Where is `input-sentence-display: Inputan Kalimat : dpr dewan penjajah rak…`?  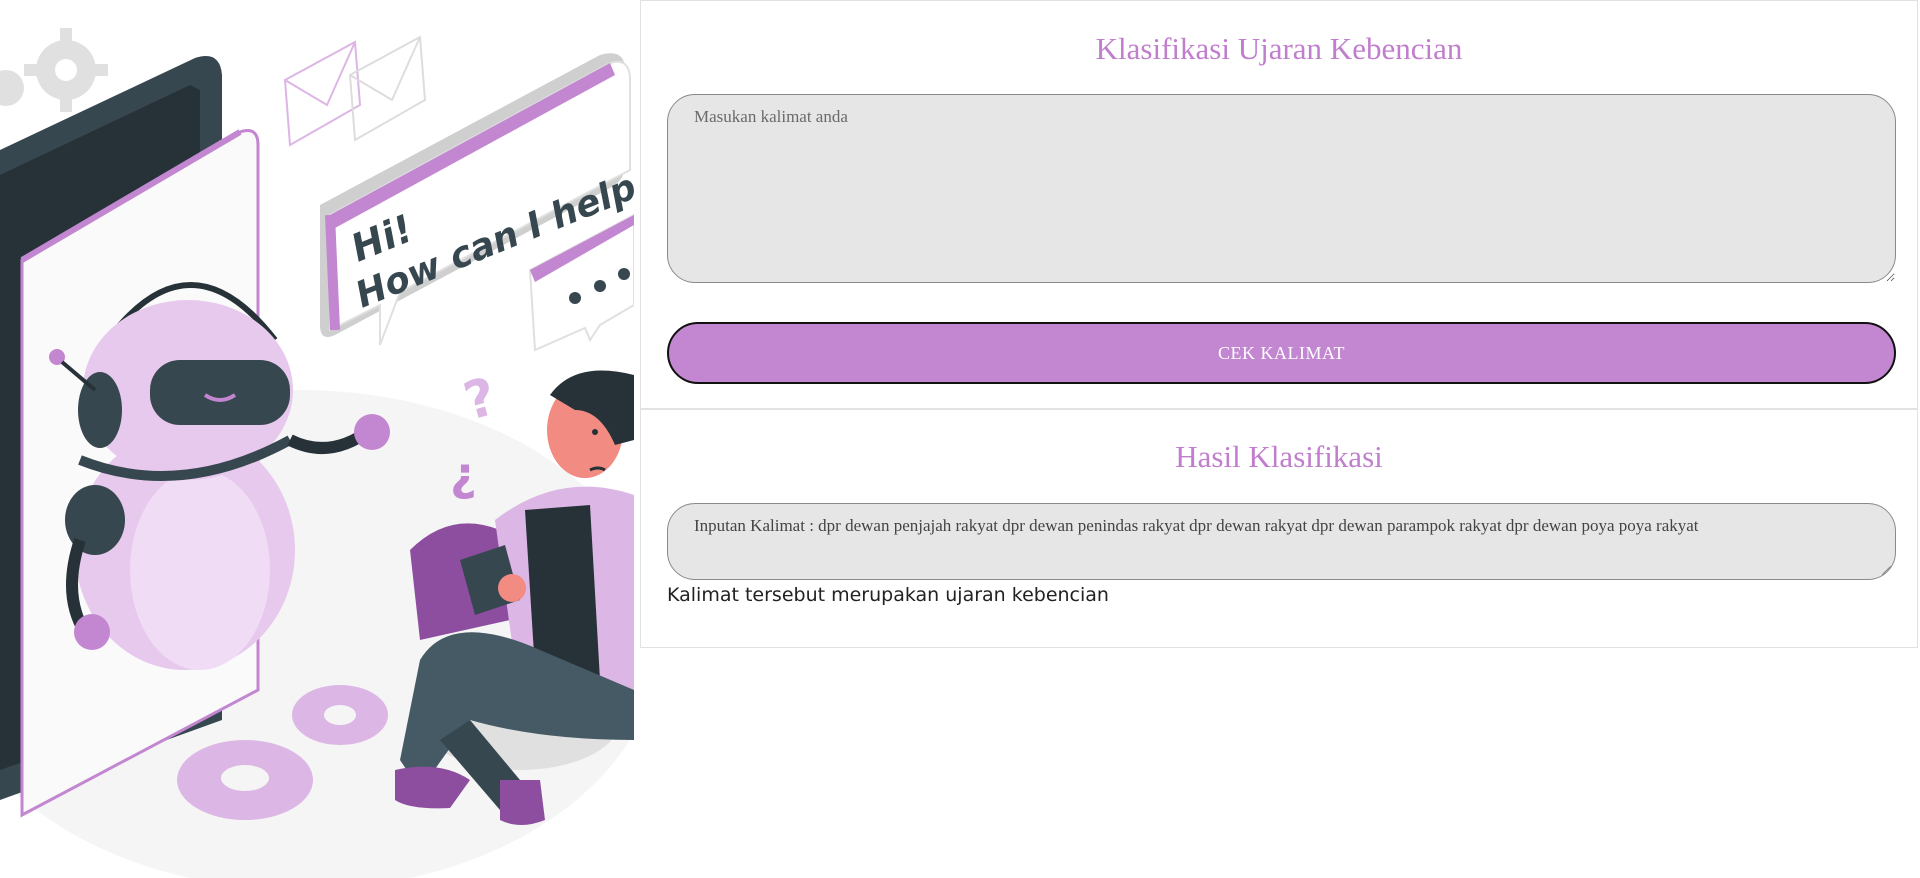 input-sentence-display: Inputan Kalimat : dpr dewan penjajah rak… is located at coordinates (1281, 541).